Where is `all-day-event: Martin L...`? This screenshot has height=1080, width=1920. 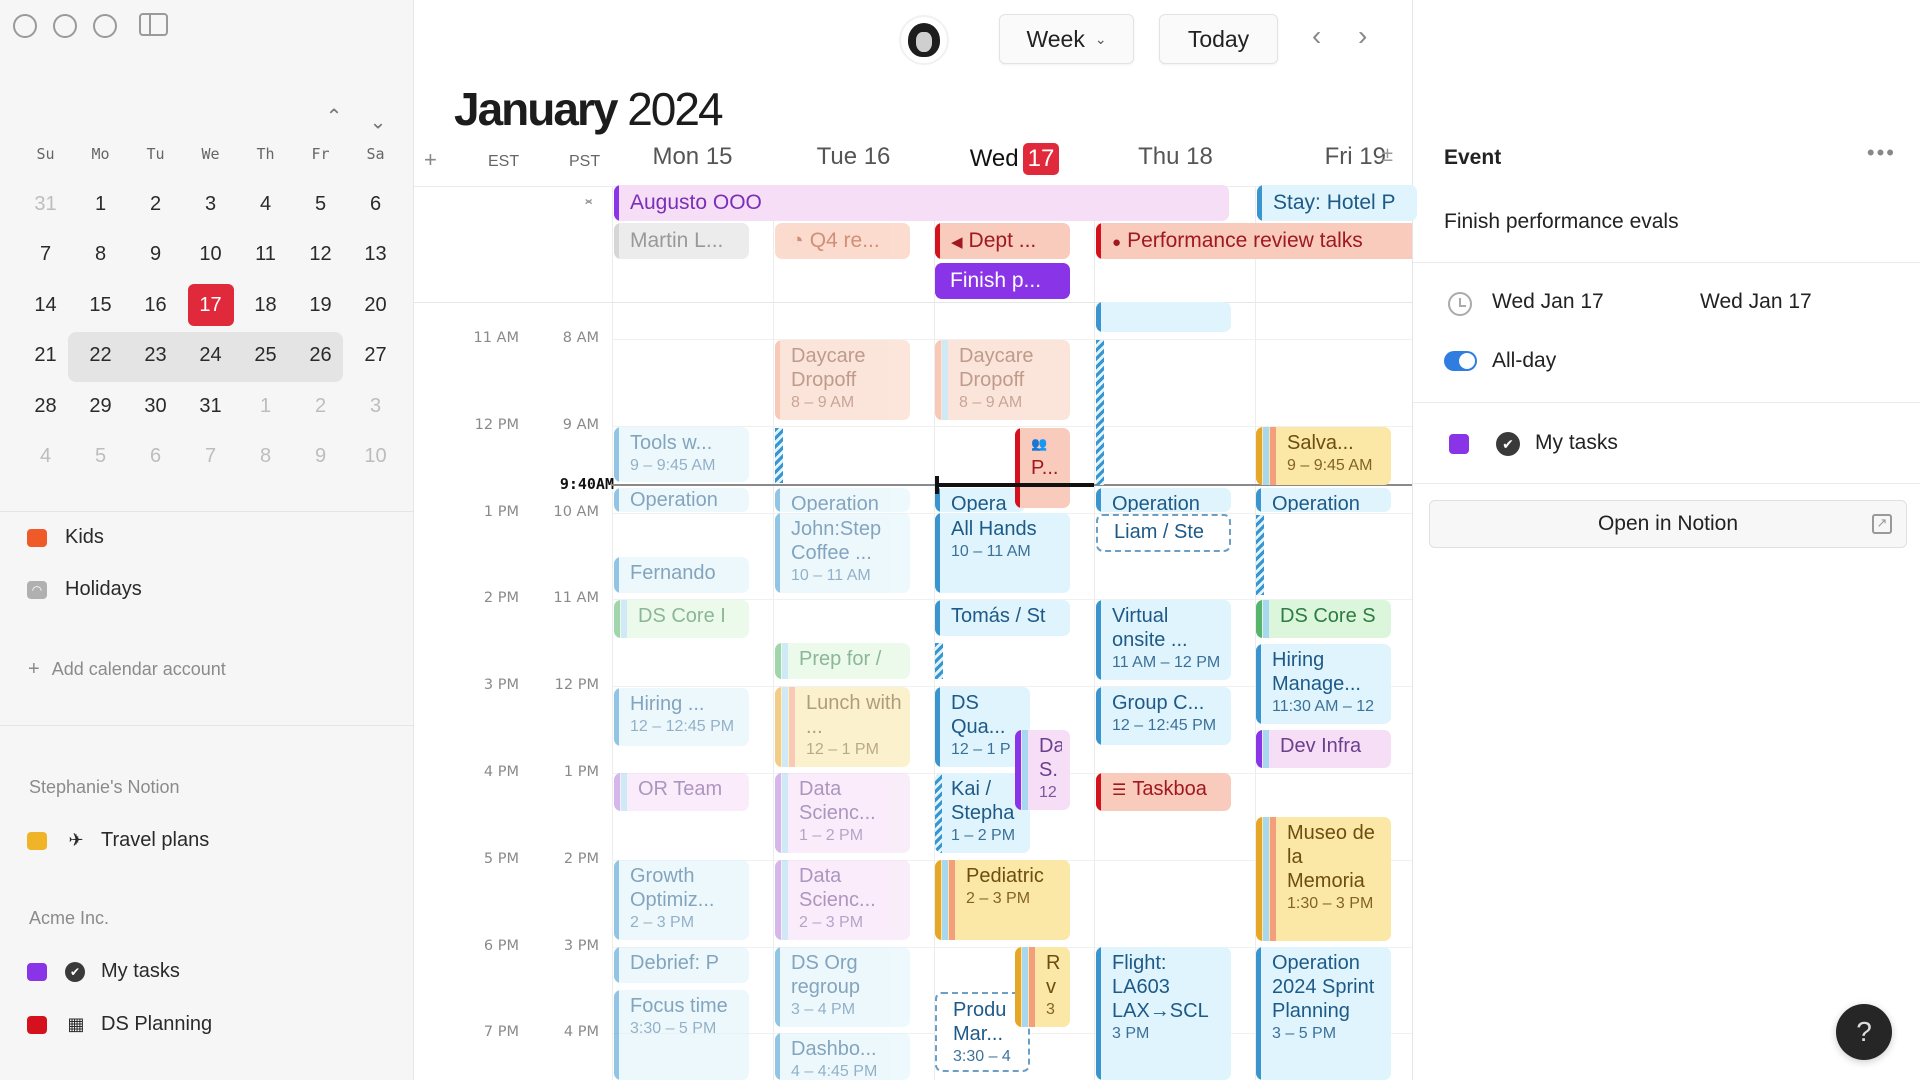
all-day-event: Martin L... is located at coordinates (681, 241).